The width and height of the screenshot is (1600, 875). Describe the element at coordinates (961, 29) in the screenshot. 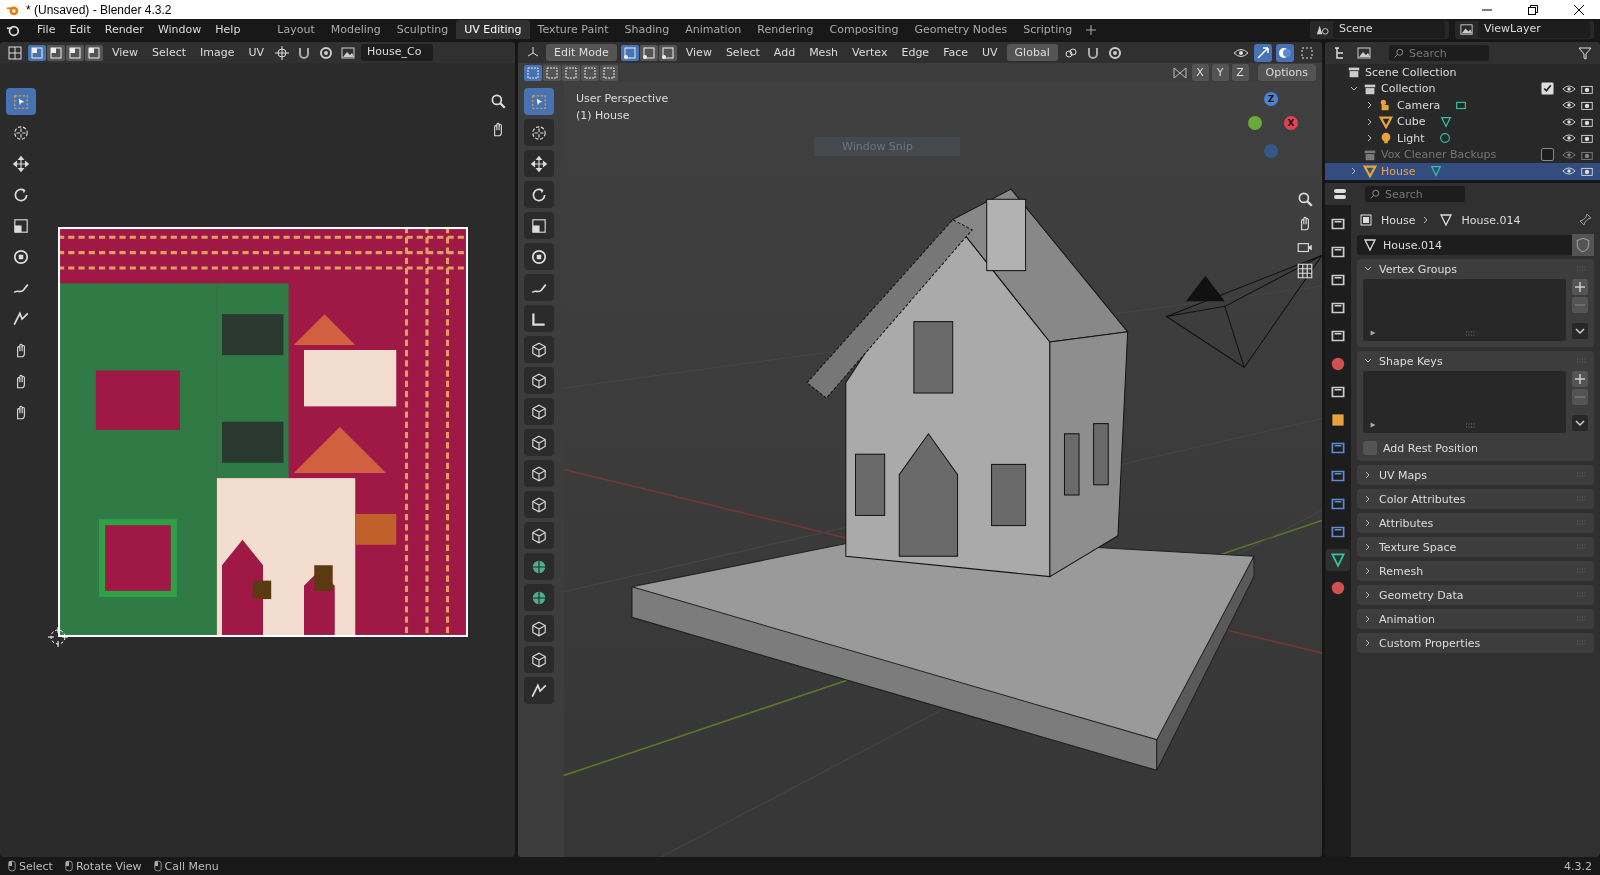

I see `workspace-tab: Geometry Nodes` at that location.